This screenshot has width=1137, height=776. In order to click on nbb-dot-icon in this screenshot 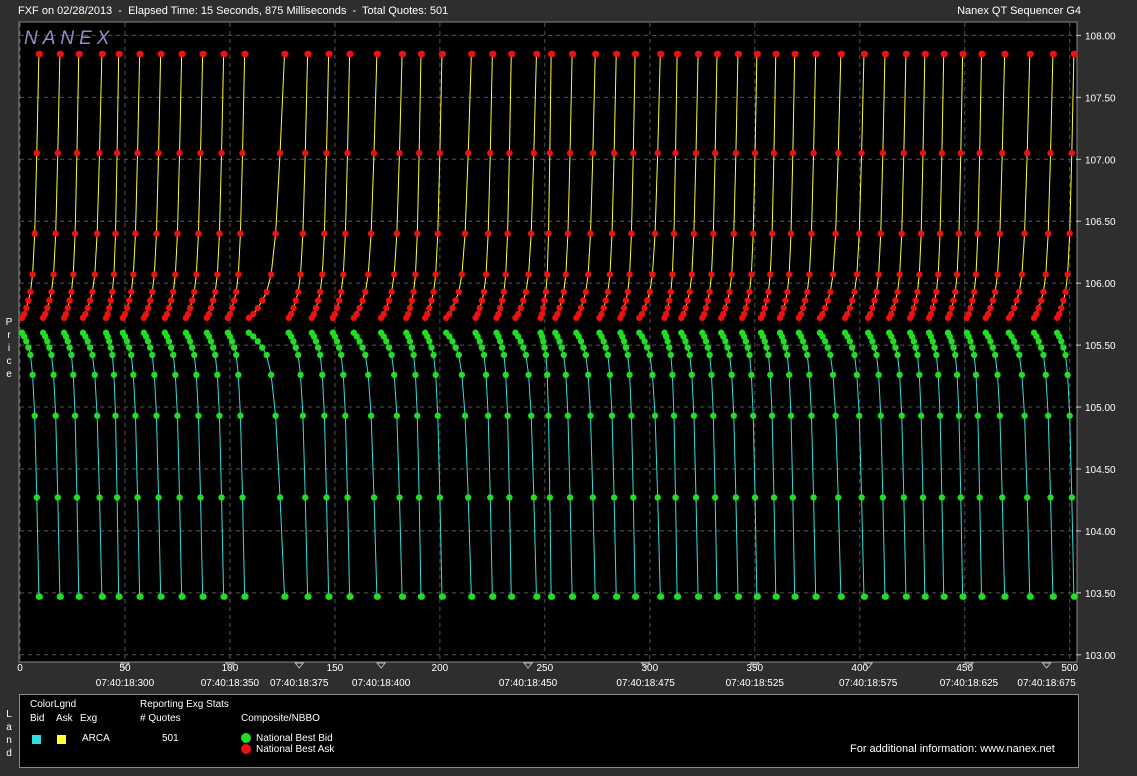, I will do `click(246, 738)`.